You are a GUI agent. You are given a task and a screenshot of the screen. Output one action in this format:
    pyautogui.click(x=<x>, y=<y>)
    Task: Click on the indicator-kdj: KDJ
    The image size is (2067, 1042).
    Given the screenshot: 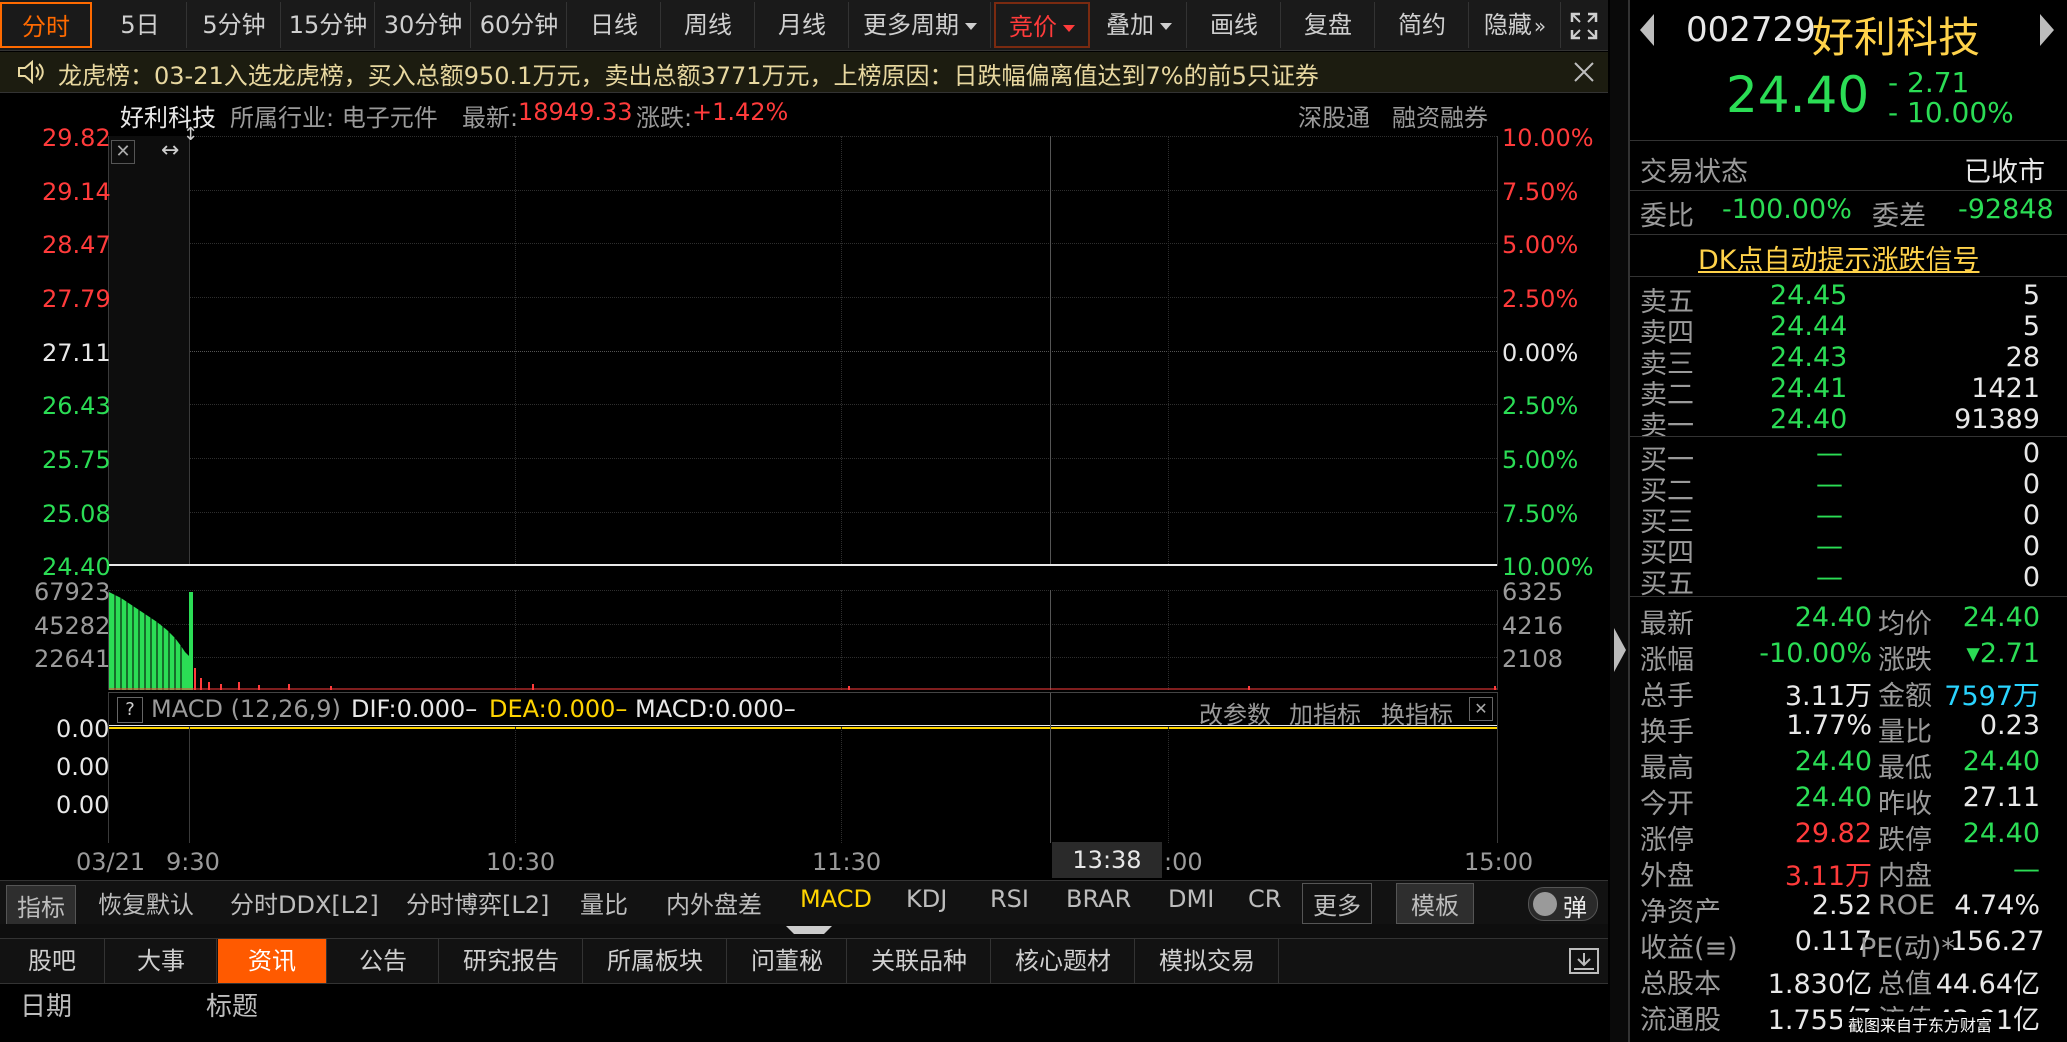 What is the action you would take?
    pyautogui.click(x=926, y=899)
    